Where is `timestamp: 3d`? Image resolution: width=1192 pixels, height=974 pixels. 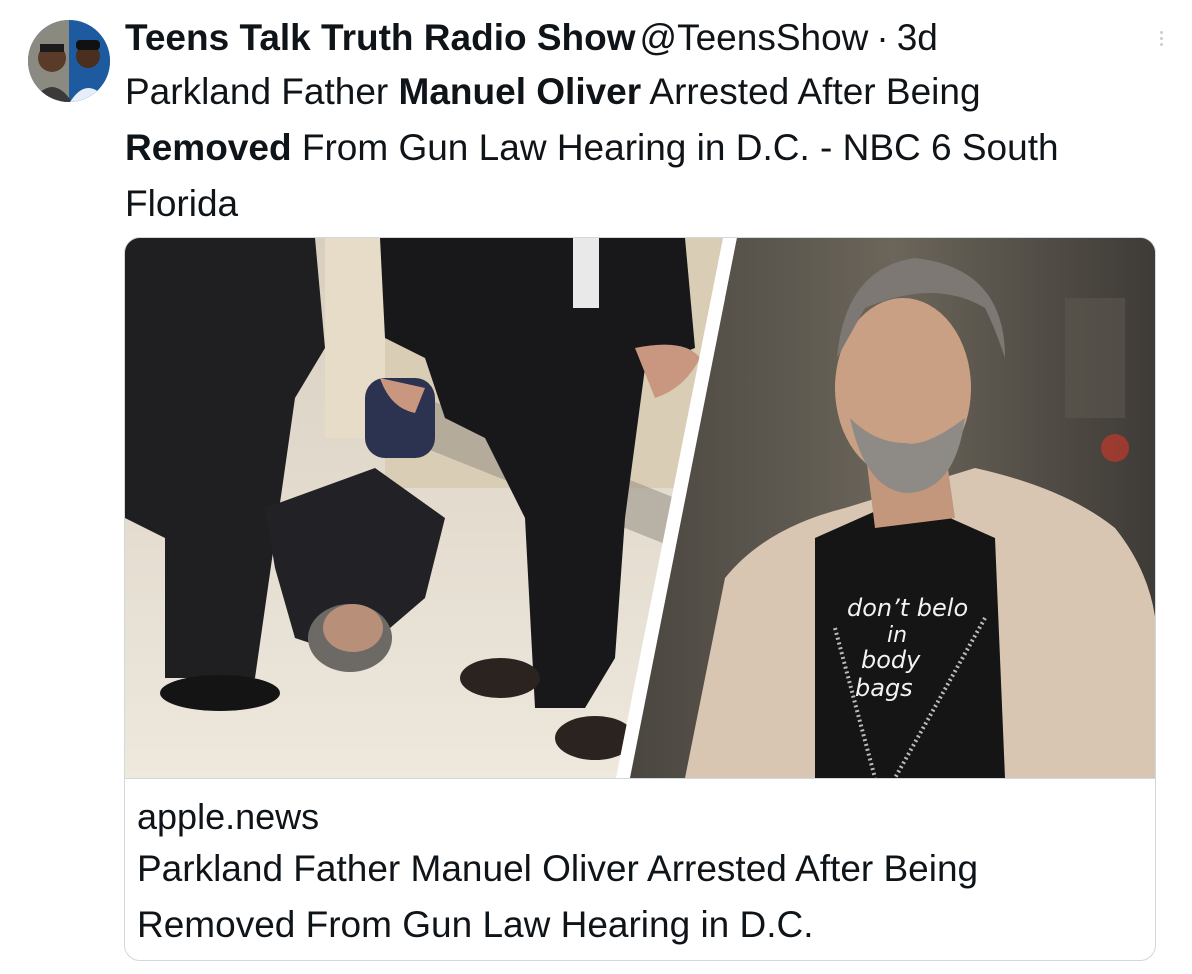
timestamp: 3d is located at coordinates (917, 38).